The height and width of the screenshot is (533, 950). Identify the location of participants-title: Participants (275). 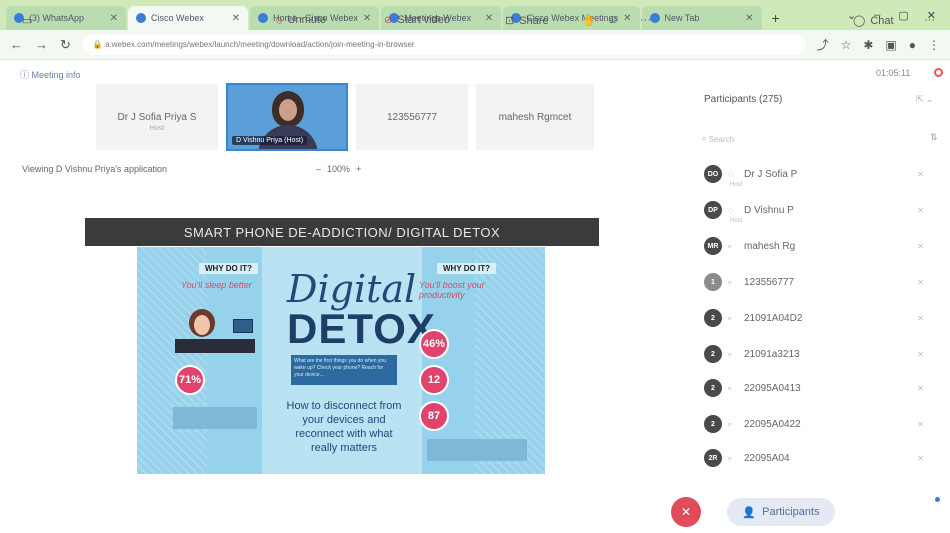
(743, 99).